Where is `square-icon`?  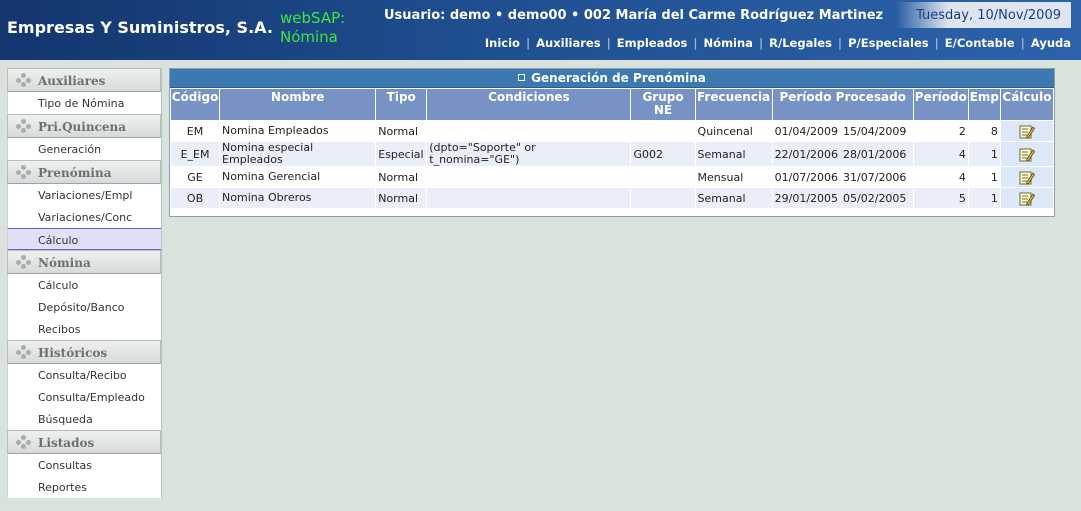
square-icon is located at coordinates (522, 77).